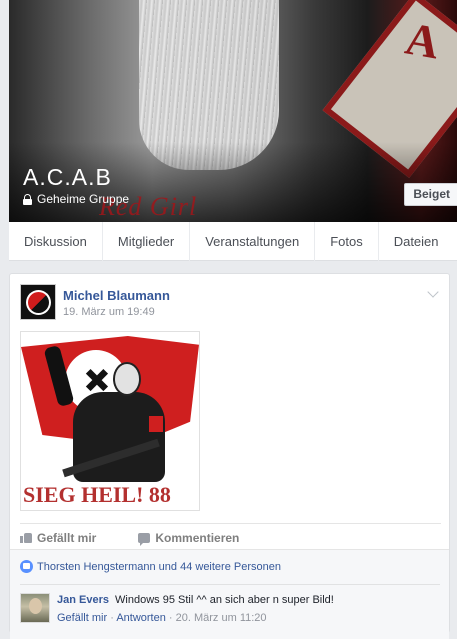 This screenshot has height=639, width=457. What do you see at coordinates (144, 539) in the screenshot?
I see `comment-icon` at bounding box center [144, 539].